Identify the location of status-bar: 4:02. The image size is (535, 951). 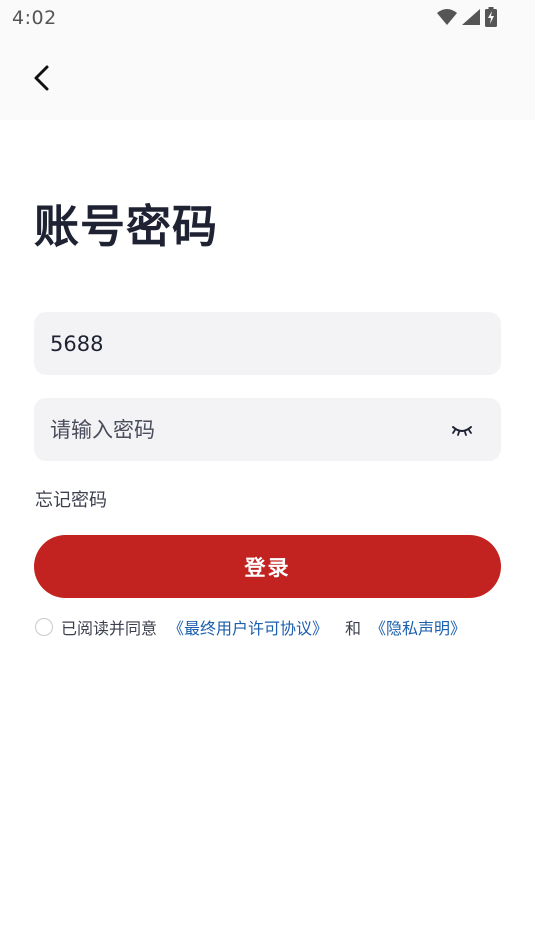
(267, 18).